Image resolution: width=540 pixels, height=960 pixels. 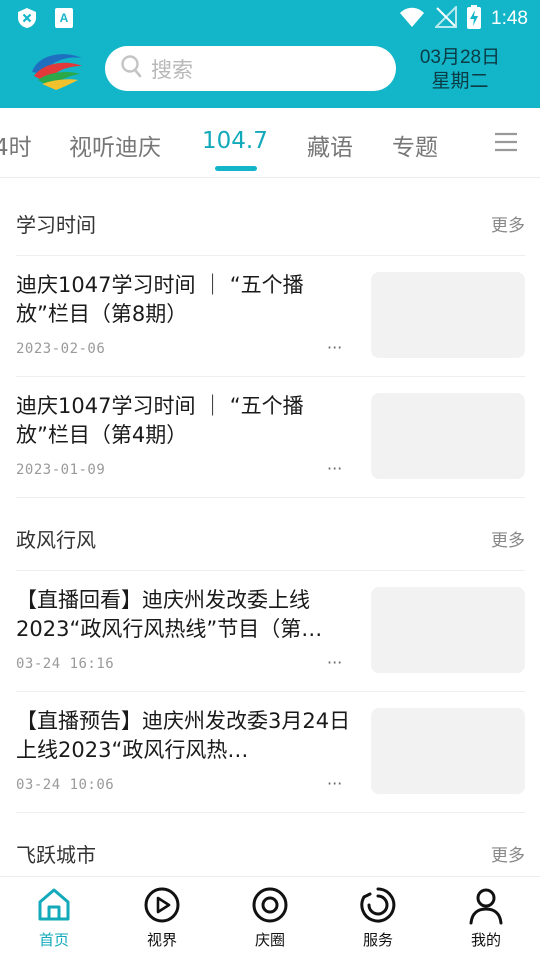 I want to click on app-header: A 1:48 搜索 03月28日 星期二, so click(x=270, y=54).